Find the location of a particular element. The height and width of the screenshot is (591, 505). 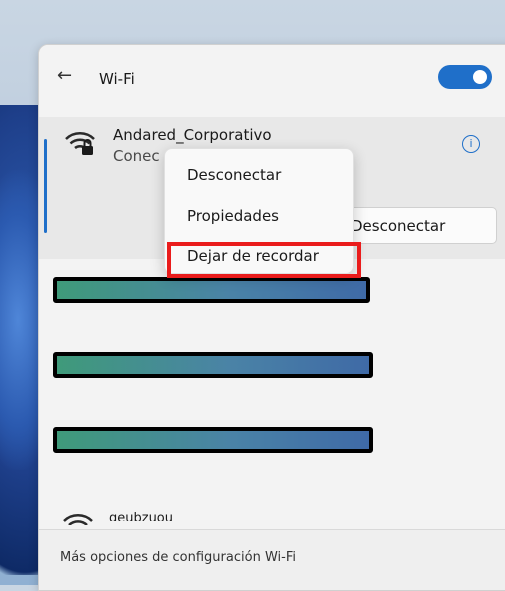

panel-header: ← Wi-Fi is located at coordinates (272, 77).